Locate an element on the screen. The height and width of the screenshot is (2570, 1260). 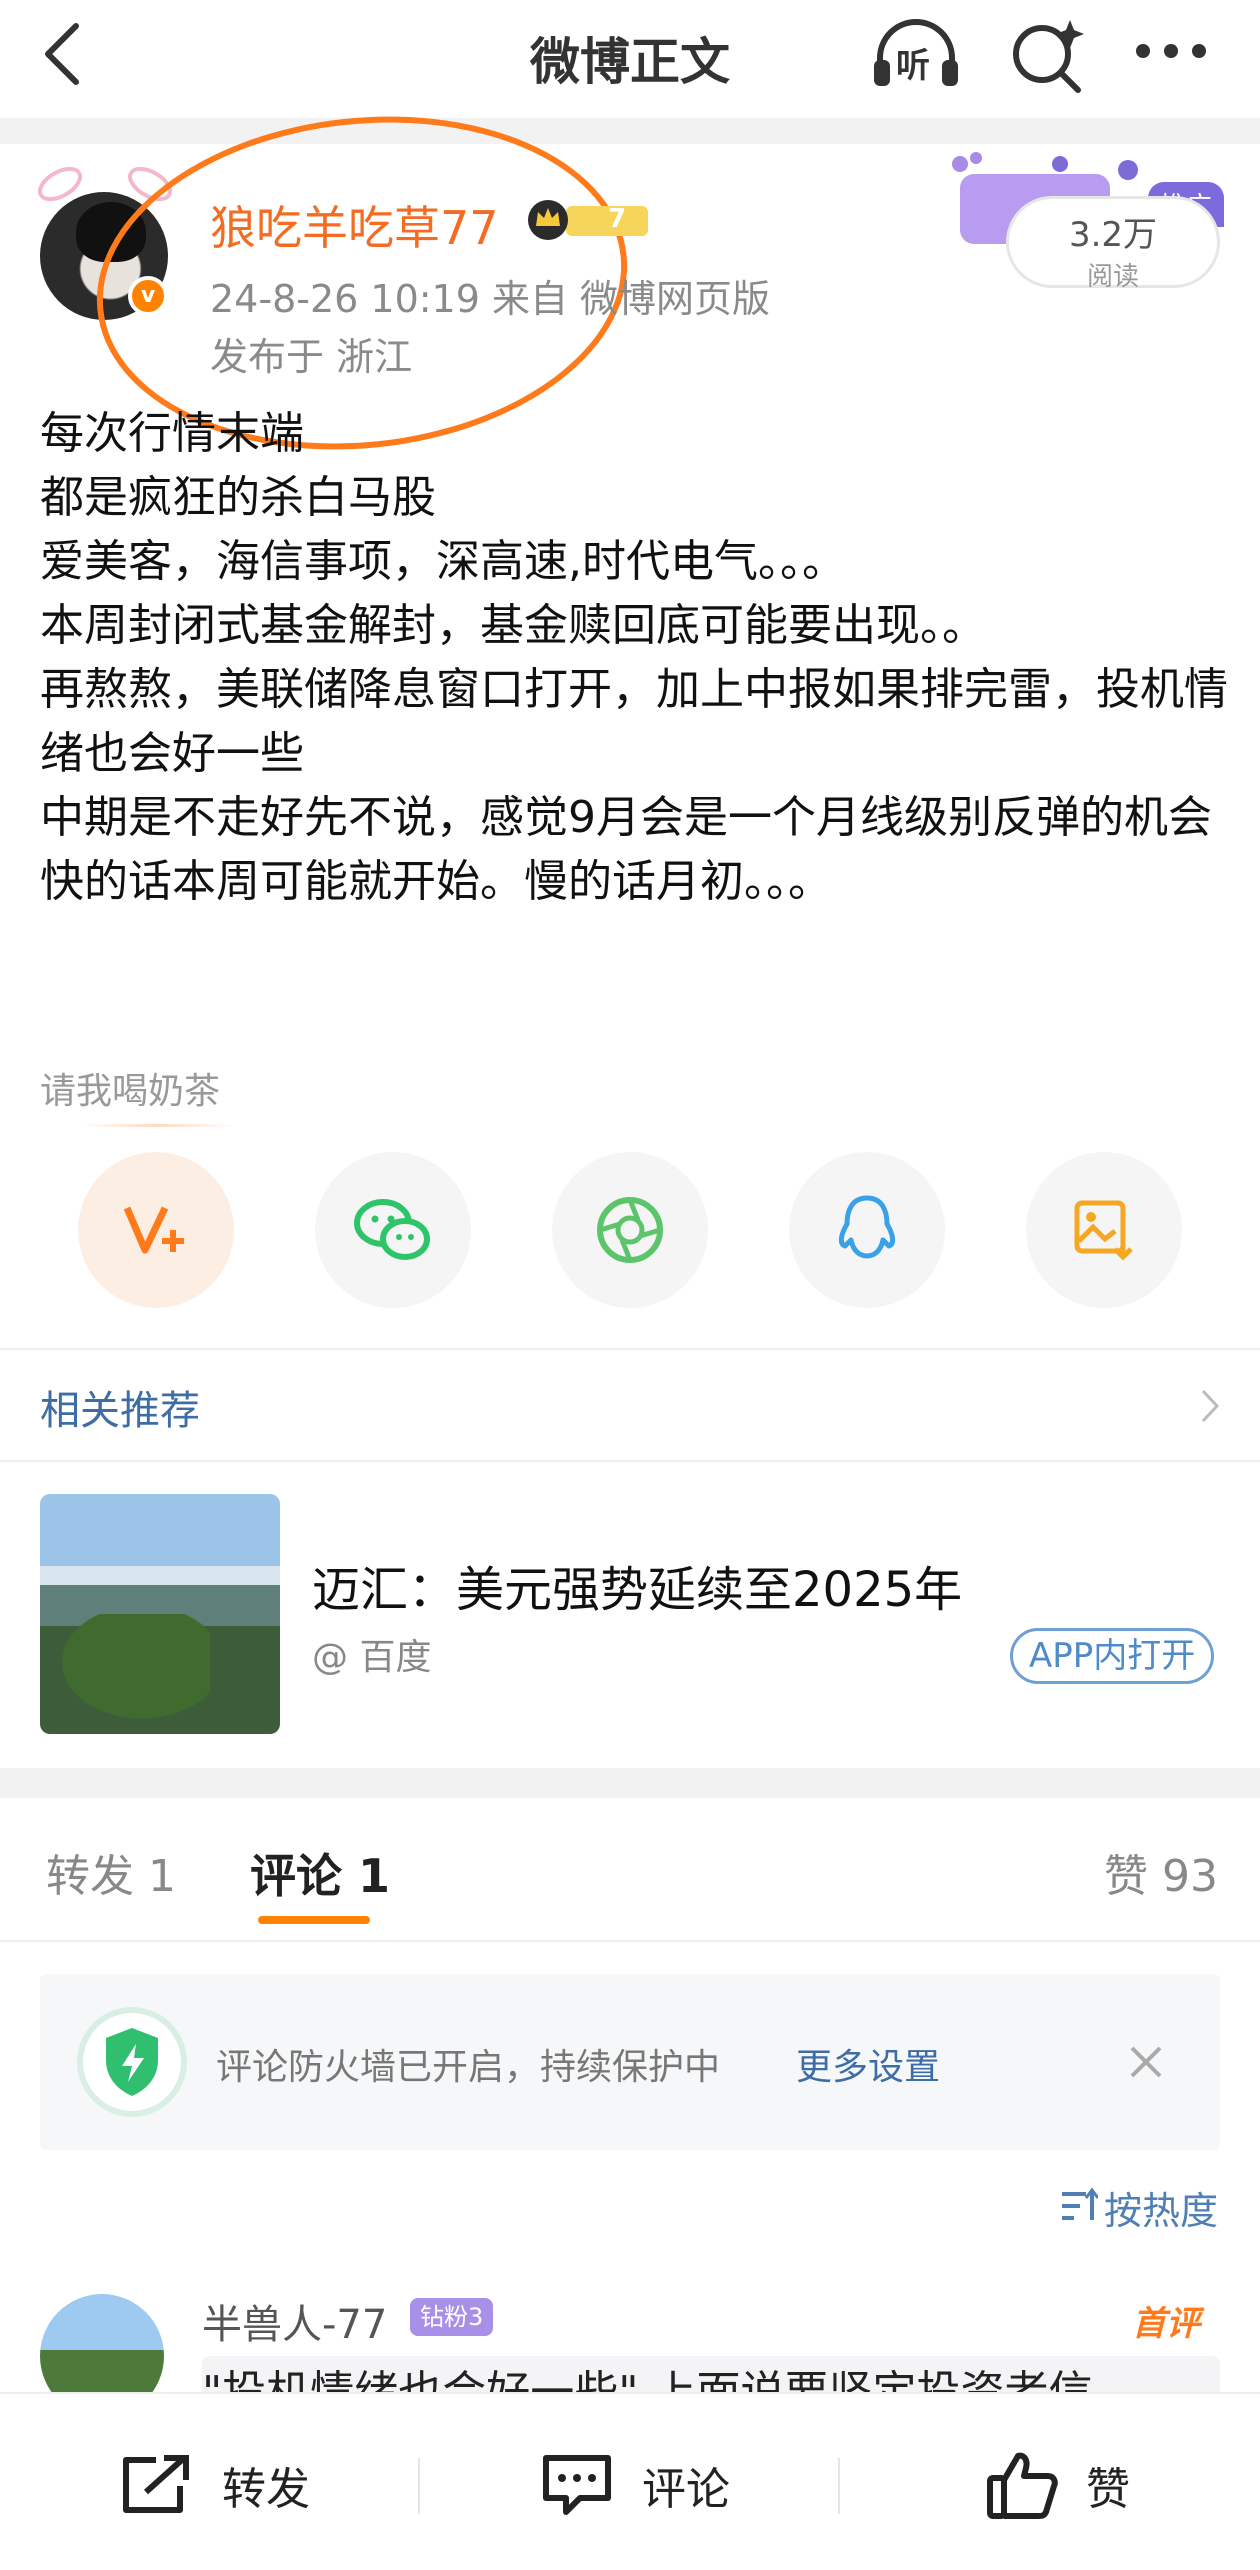
repost-label: 转发 is located at coordinates (266, 2489).